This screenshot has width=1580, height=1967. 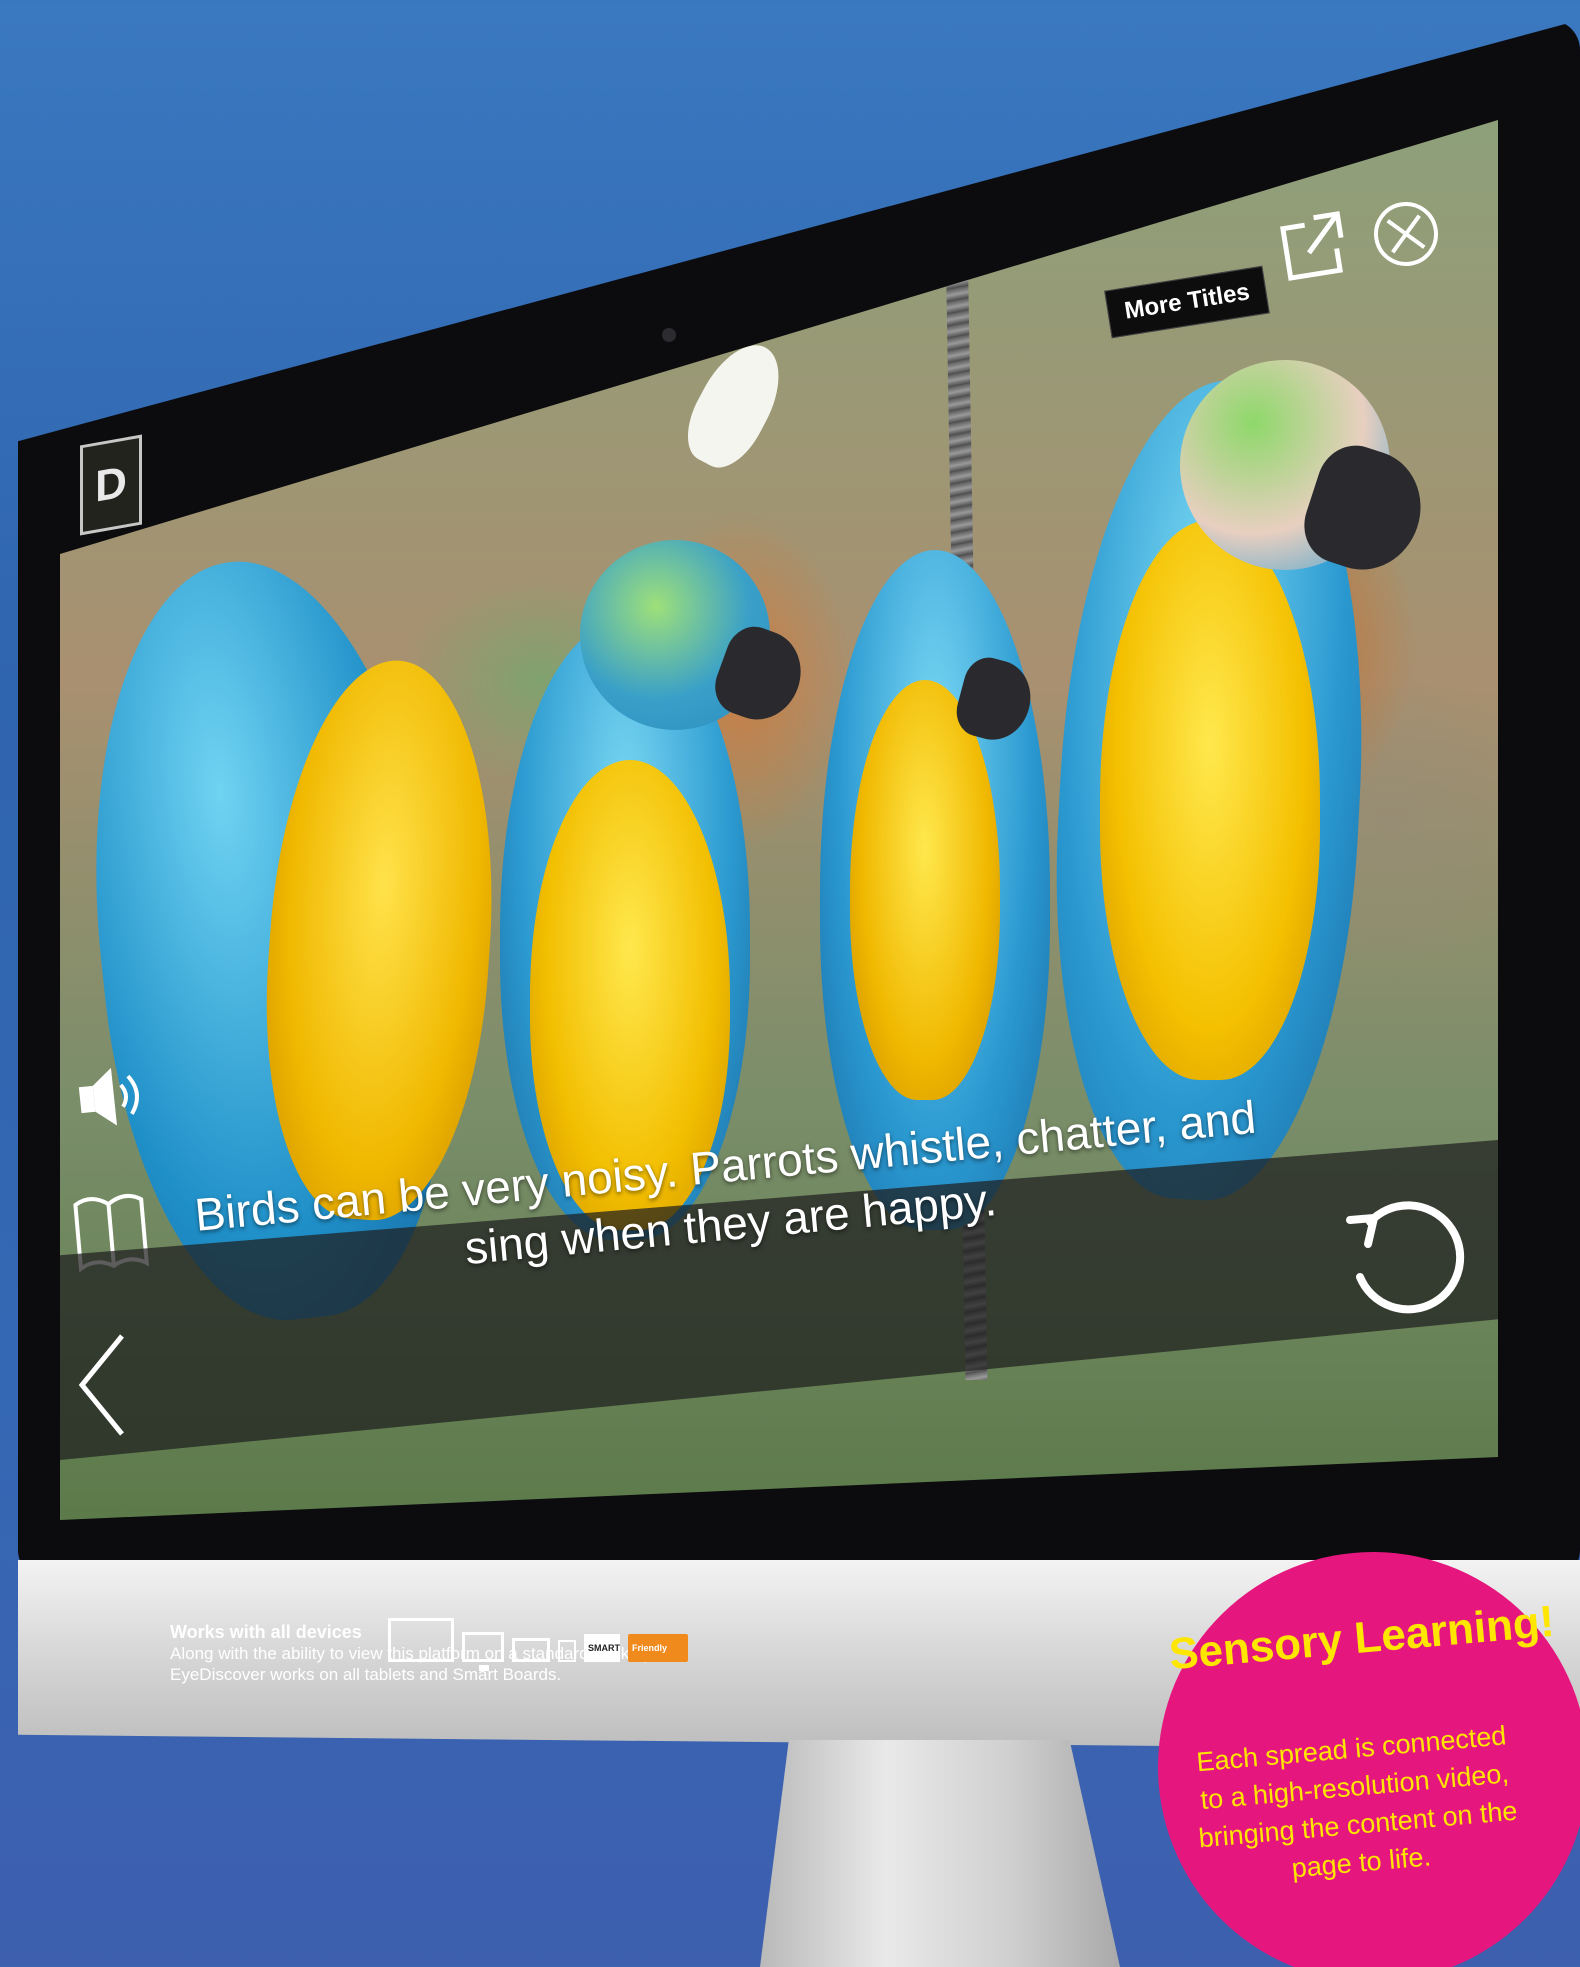 I want to click on device-icons: SMART Friendly, so click(x=538, y=1644).